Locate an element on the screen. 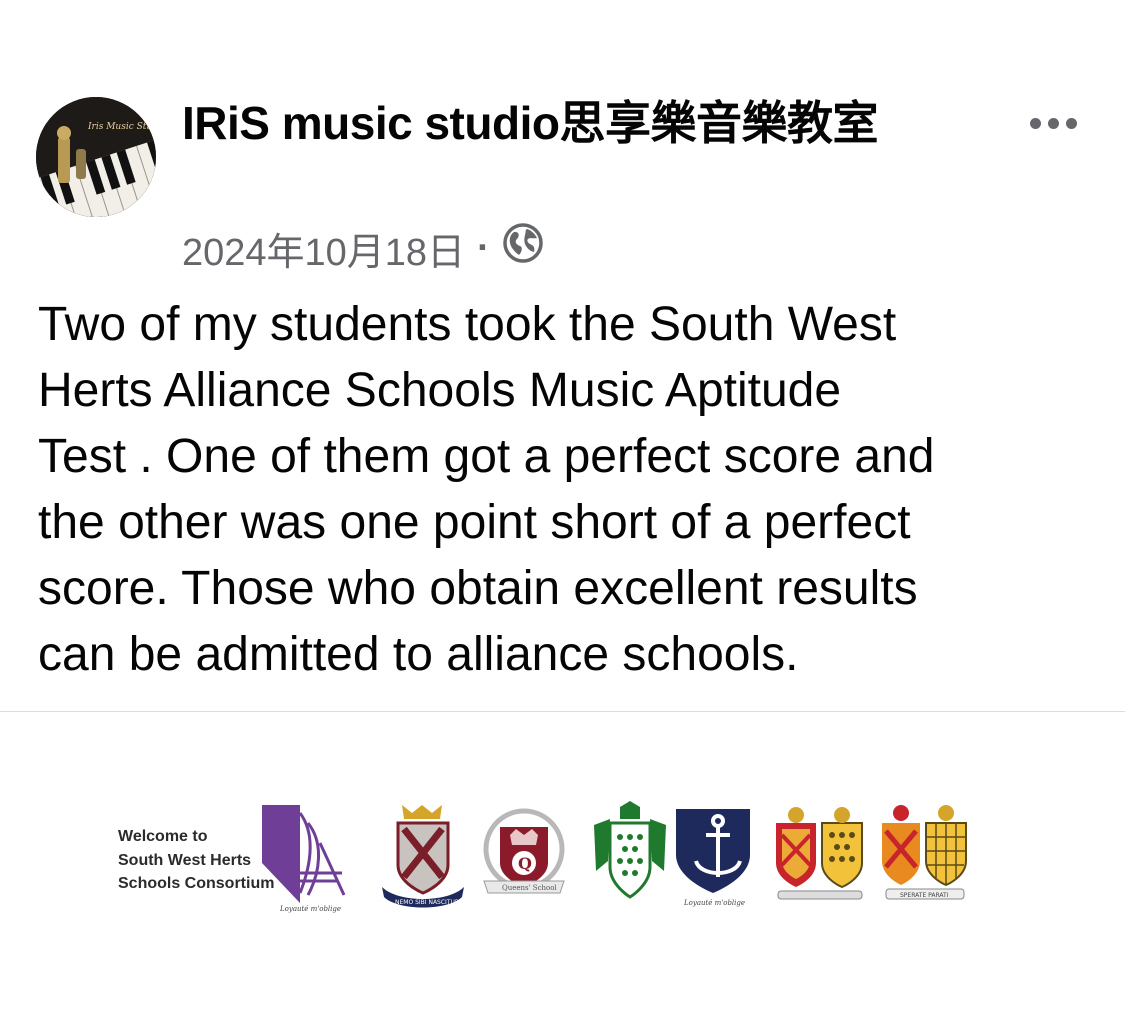 The height and width of the screenshot is (1036, 1125). page-avatar: Iris Music Studio is located at coordinates (96, 157).